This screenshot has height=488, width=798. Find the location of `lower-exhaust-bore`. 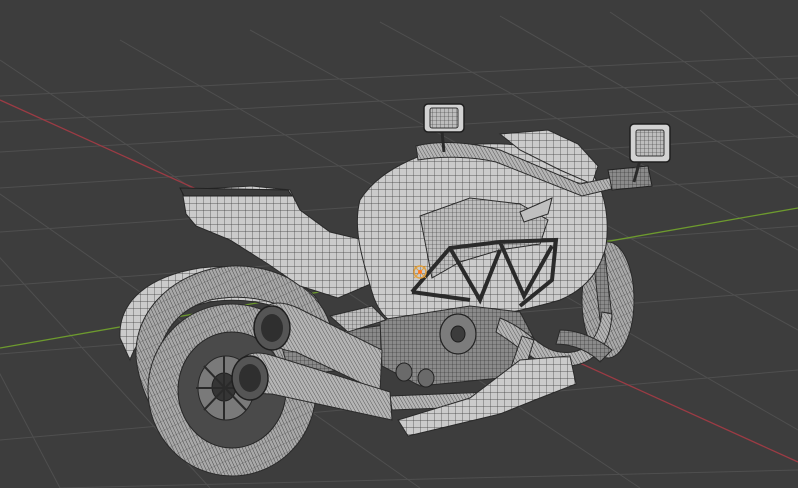

lower-exhaust-bore is located at coordinates (250, 378).